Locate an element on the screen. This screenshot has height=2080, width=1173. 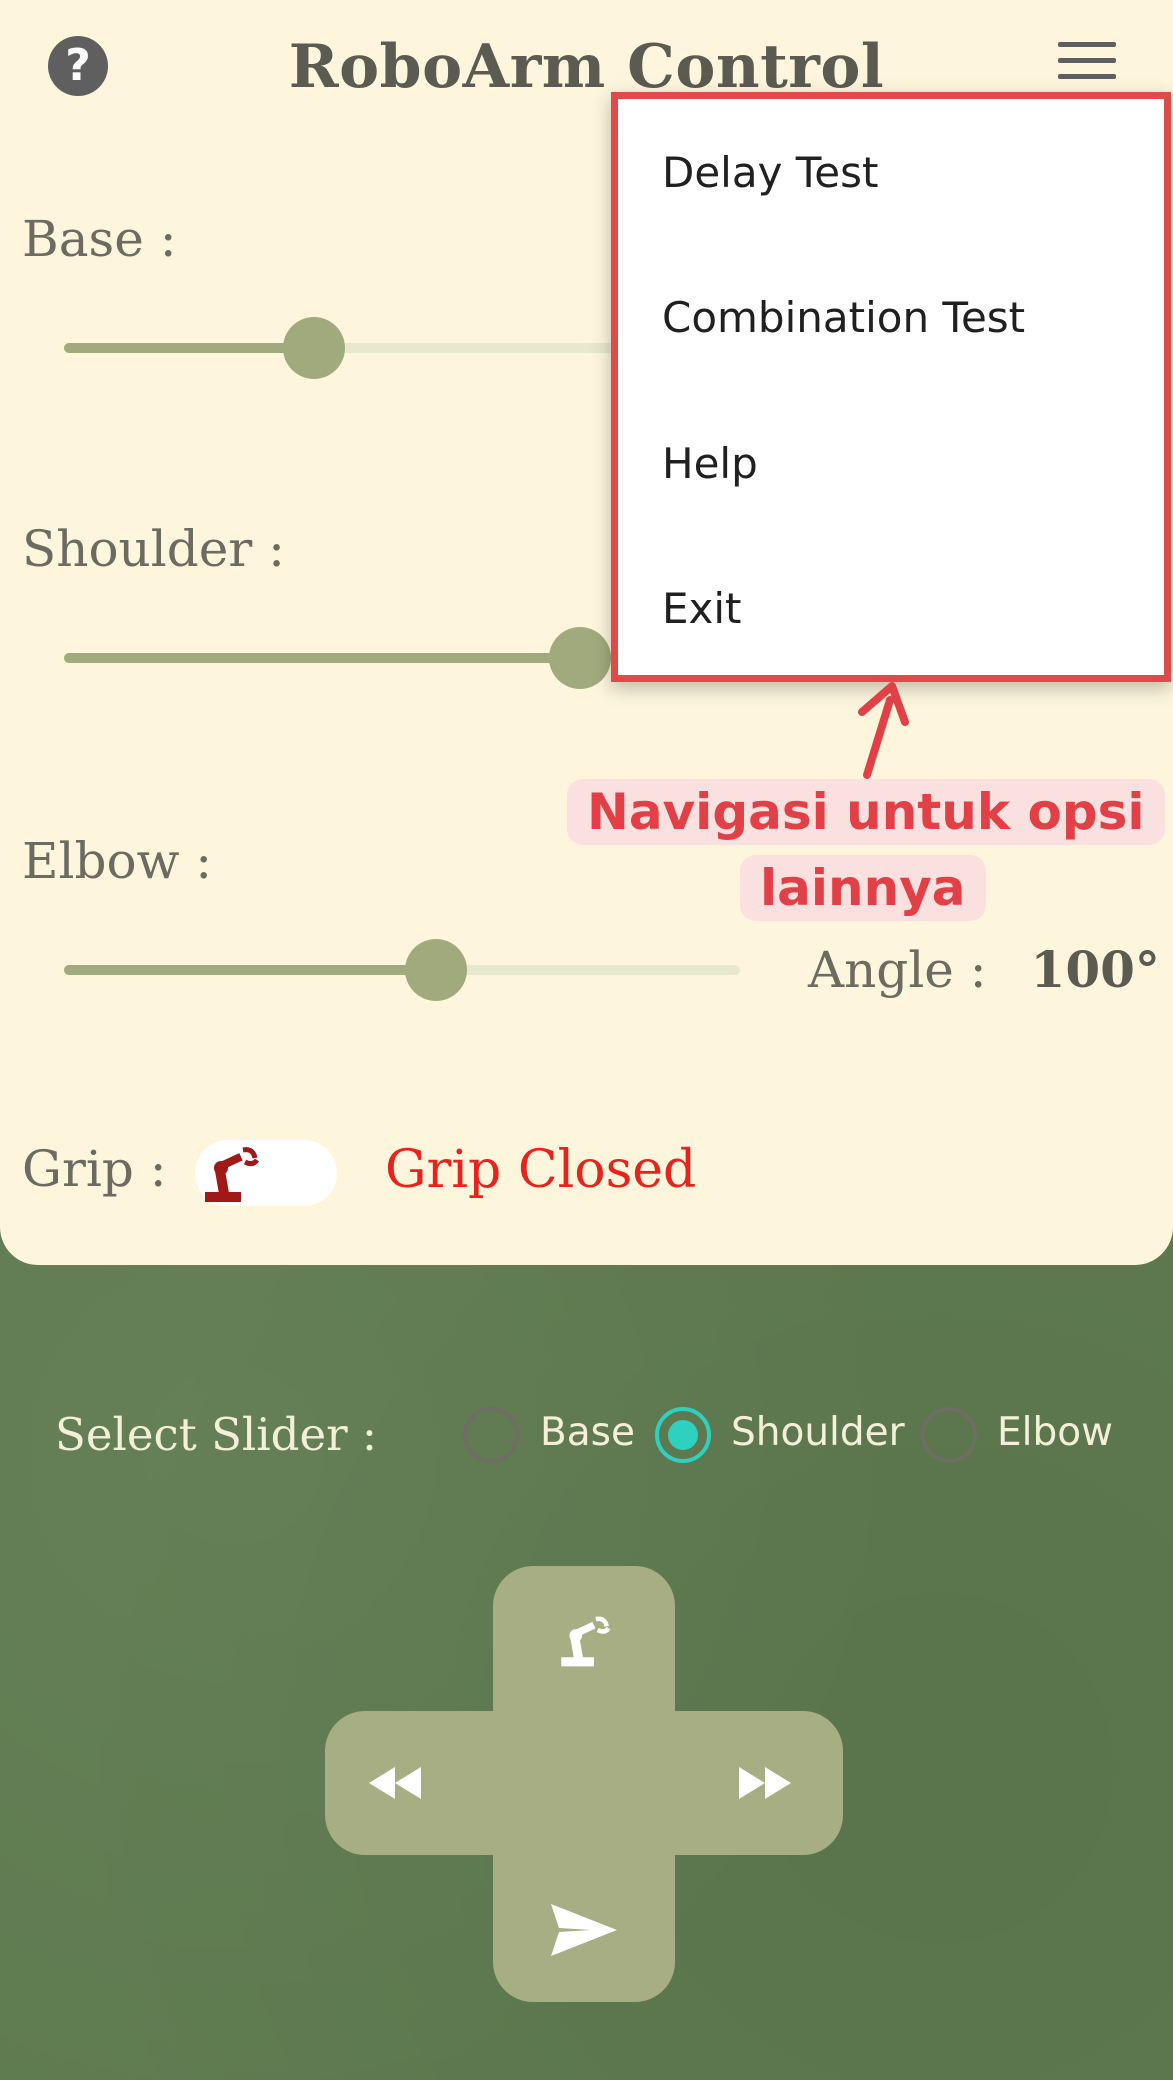
radio-elbow-label: Elbow is located at coordinates (1055, 1432).